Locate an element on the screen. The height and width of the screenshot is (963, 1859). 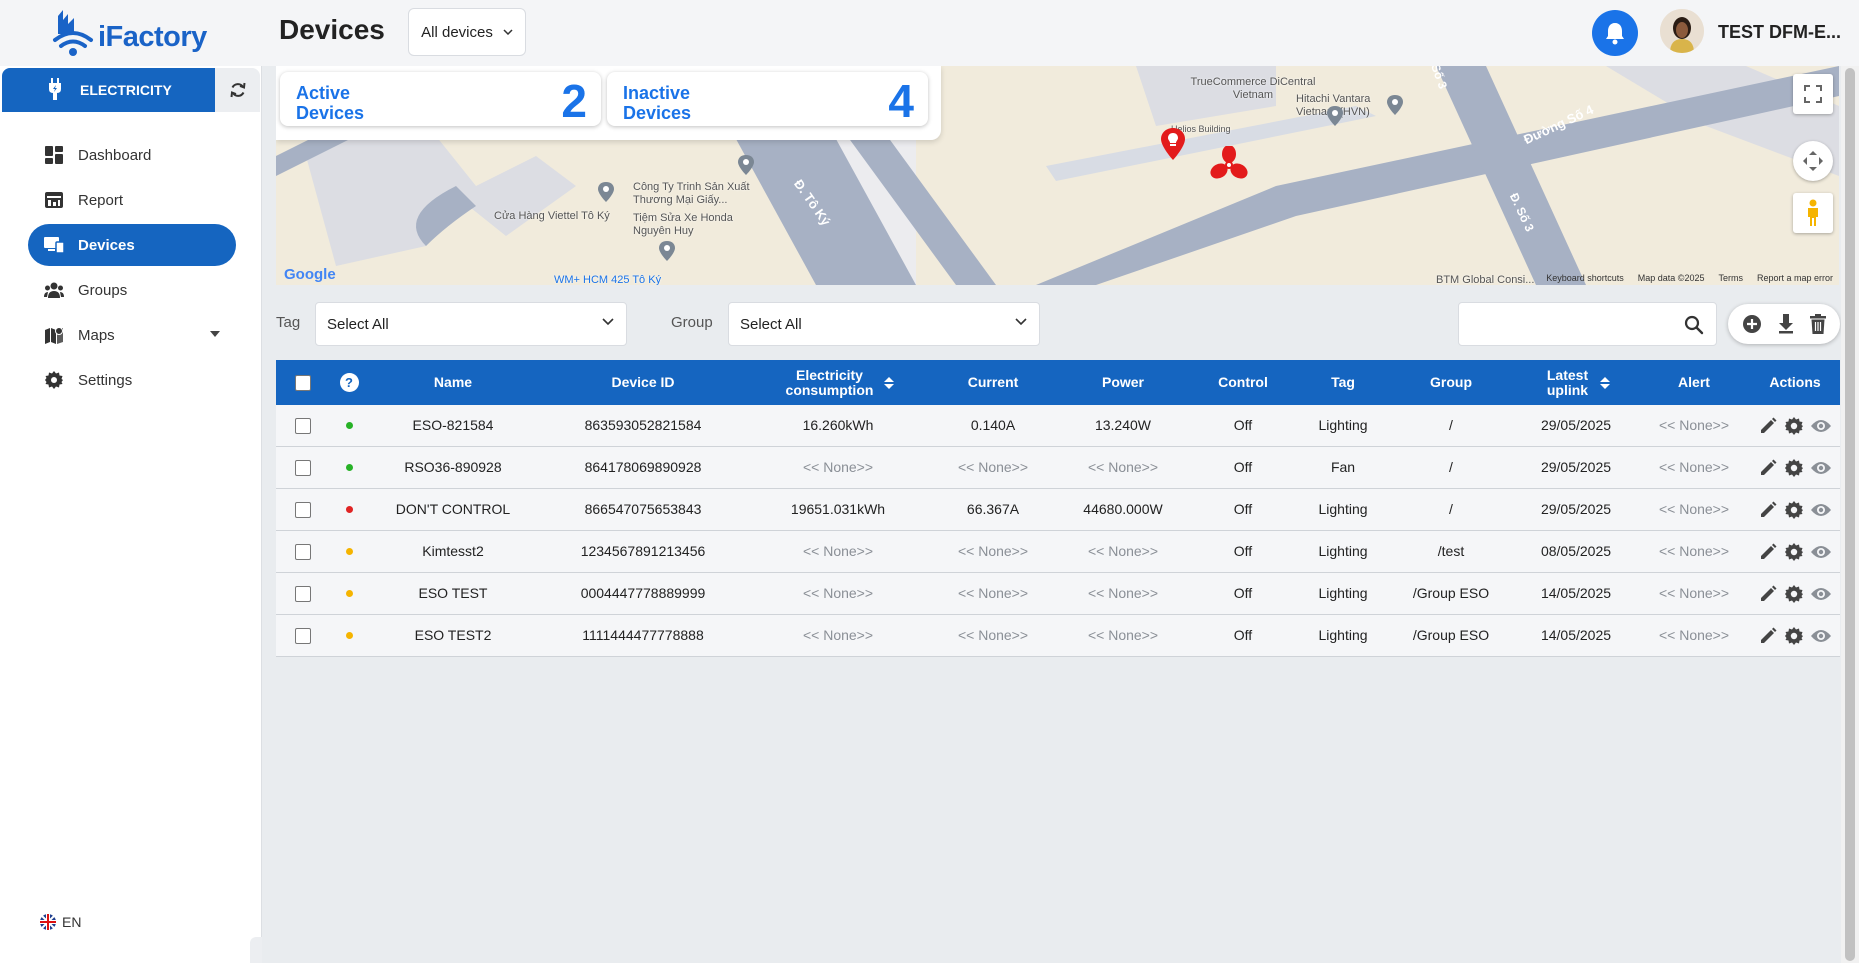
col-header-latest-label: Latest uplink is located at coordinates (1567, 382).